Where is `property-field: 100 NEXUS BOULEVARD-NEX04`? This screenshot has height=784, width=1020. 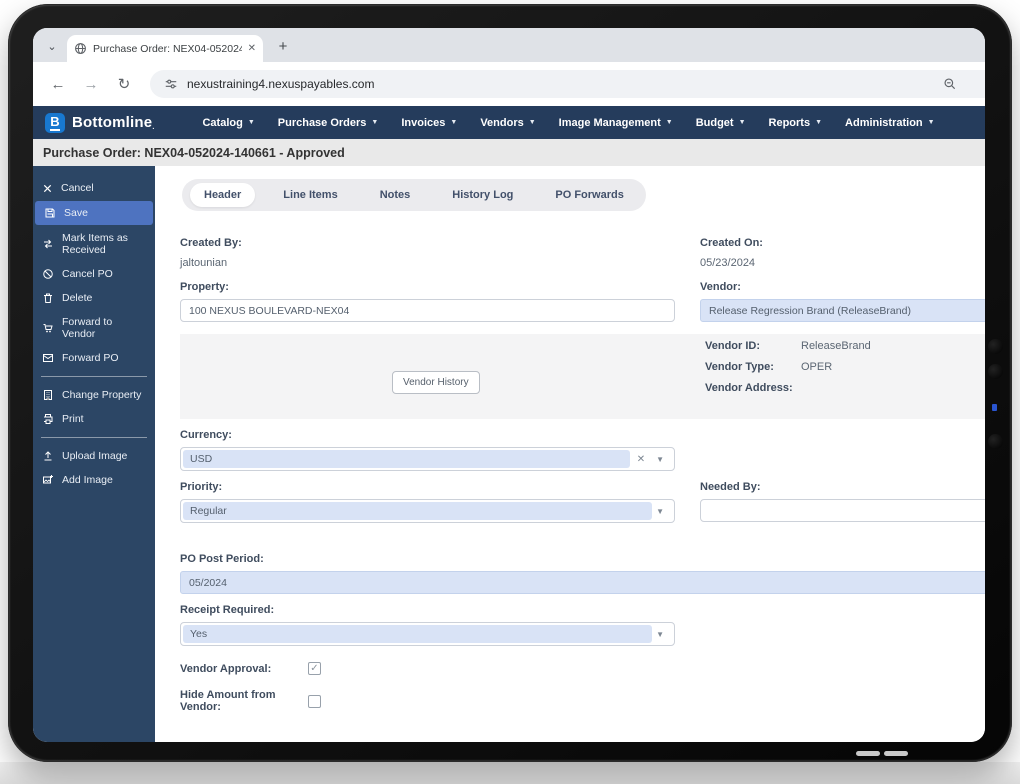
property-field: 100 NEXUS BOULEVARD-NEX04 is located at coordinates (427, 310).